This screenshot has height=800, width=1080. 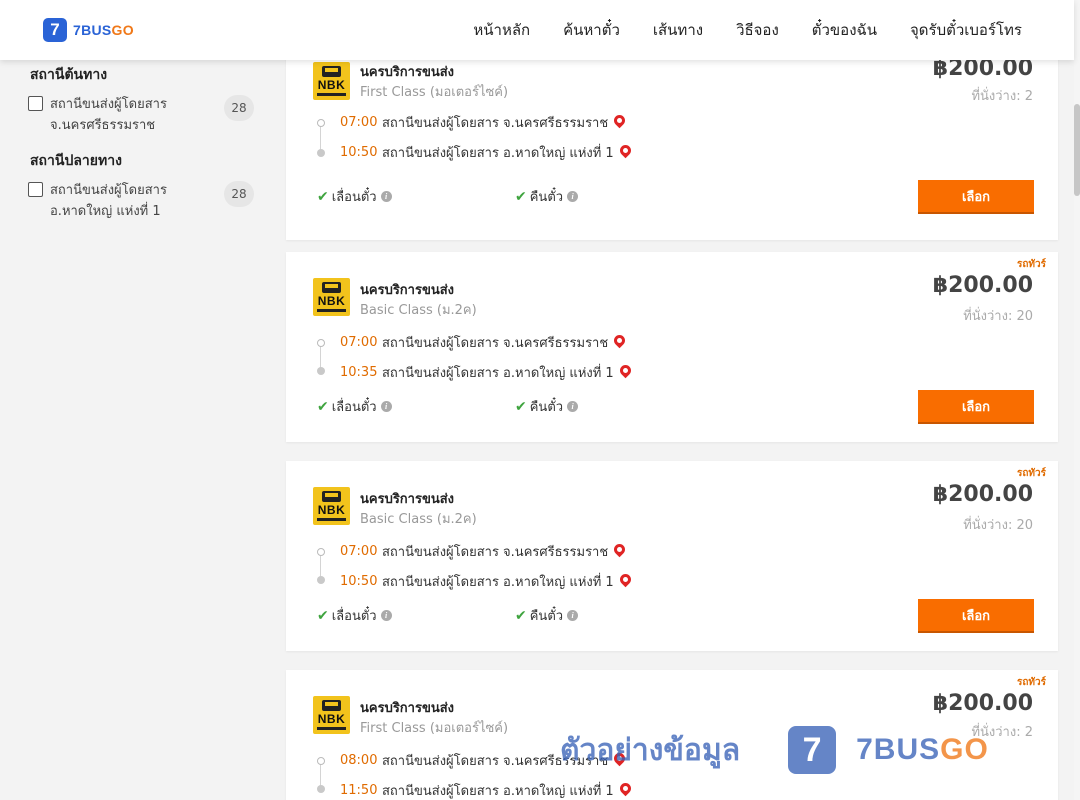 I want to click on origin-filter-title: สถานีต้นทาง, so click(x=69, y=75).